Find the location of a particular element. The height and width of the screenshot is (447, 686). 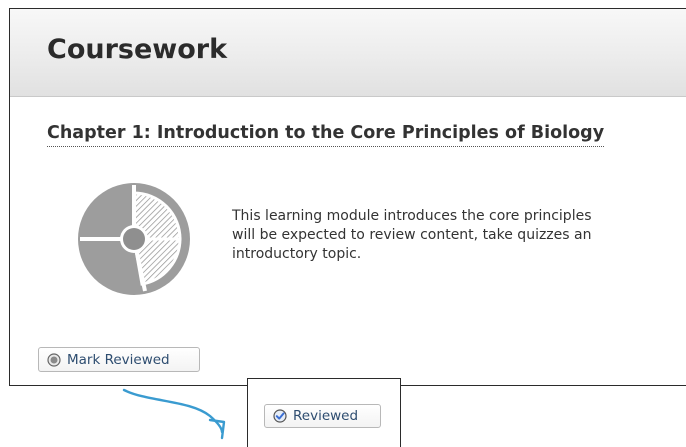

mark-reviewed-label: Mark Reviewed is located at coordinates (118, 359).